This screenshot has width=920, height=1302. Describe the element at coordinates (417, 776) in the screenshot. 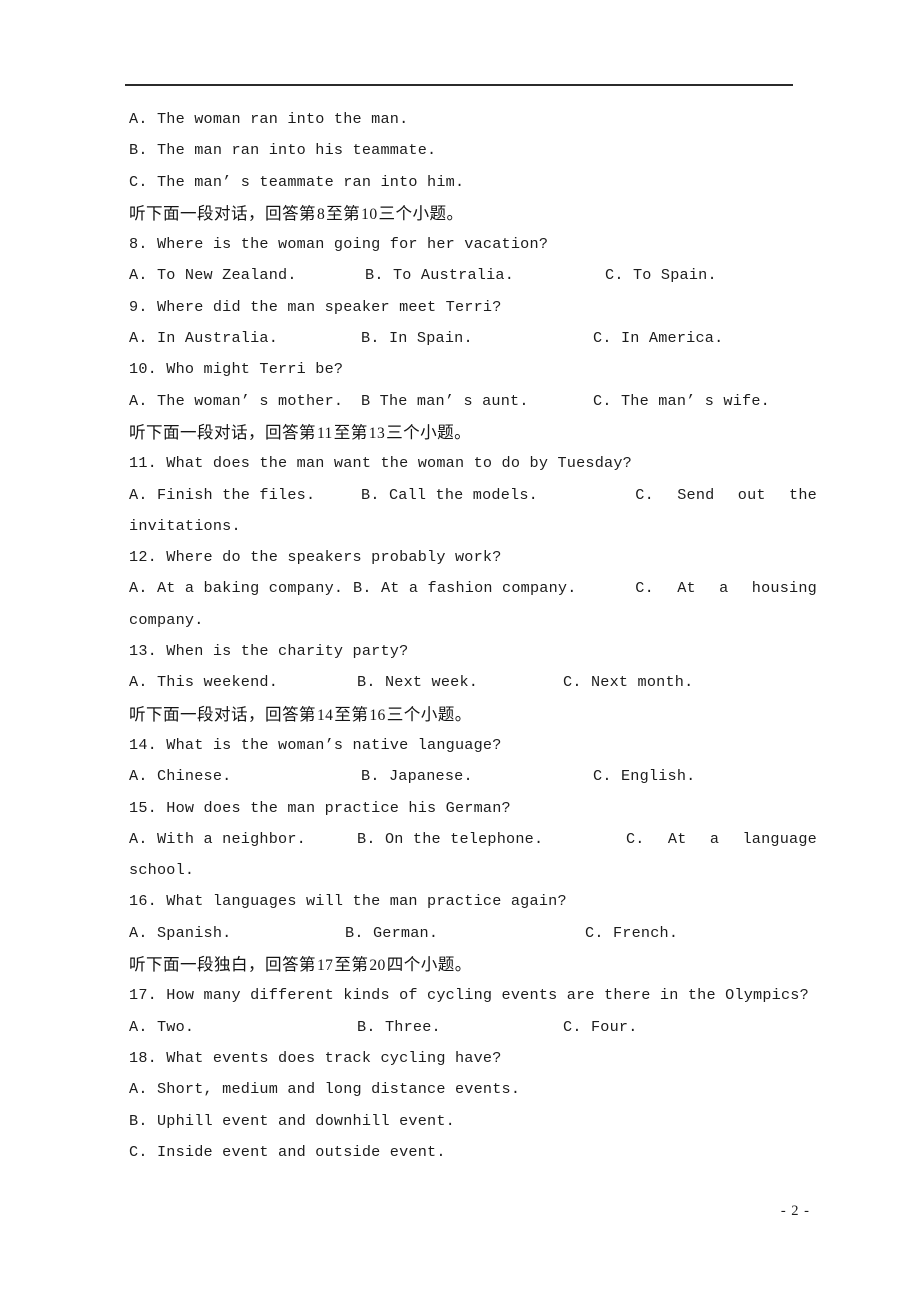

I see `option-b: B. Japanese.` at that location.